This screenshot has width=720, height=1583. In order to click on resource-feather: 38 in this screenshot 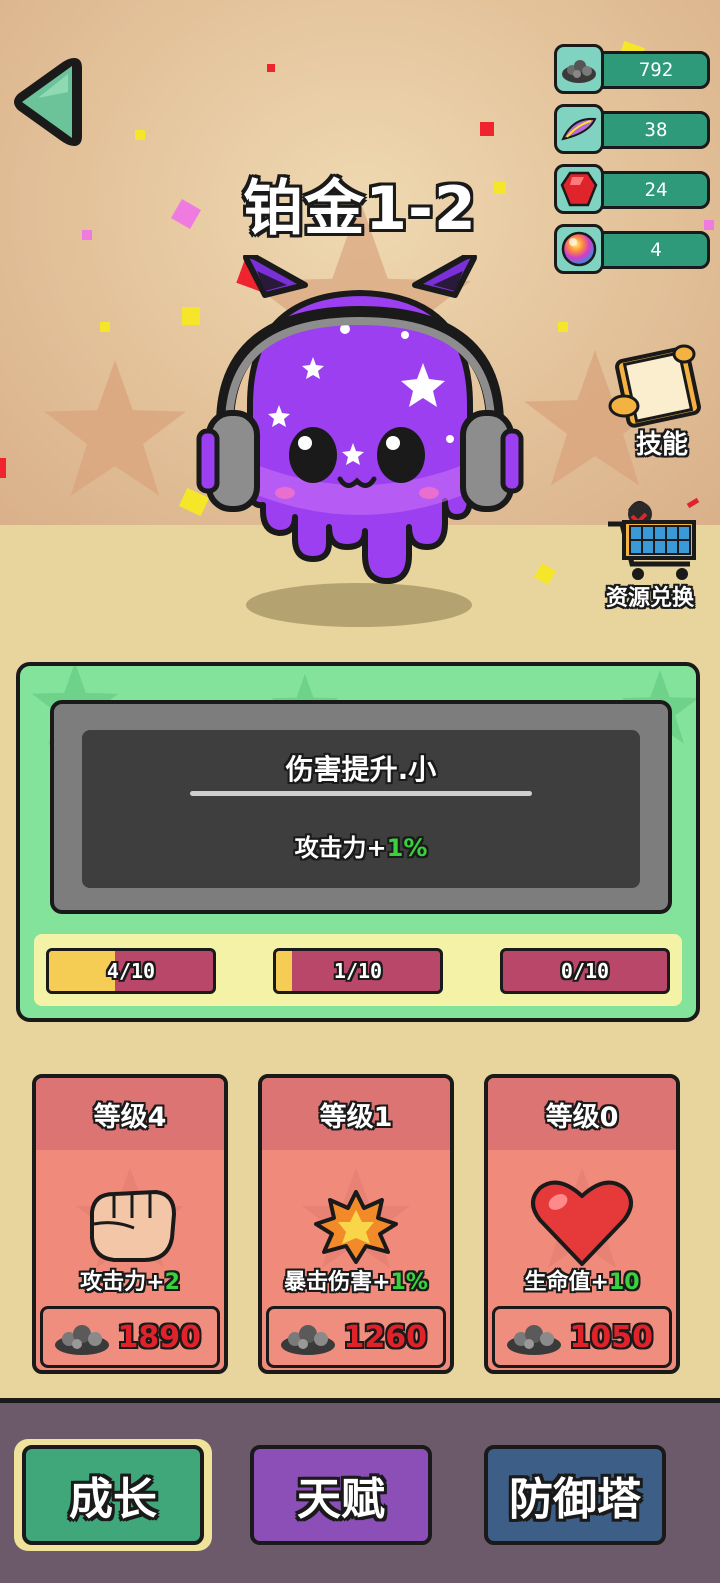, I will do `click(634, 129)`.